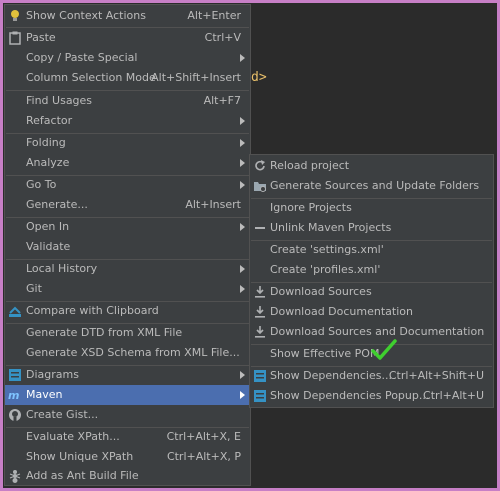  I want to click on reload-icon, so click(260, 166).